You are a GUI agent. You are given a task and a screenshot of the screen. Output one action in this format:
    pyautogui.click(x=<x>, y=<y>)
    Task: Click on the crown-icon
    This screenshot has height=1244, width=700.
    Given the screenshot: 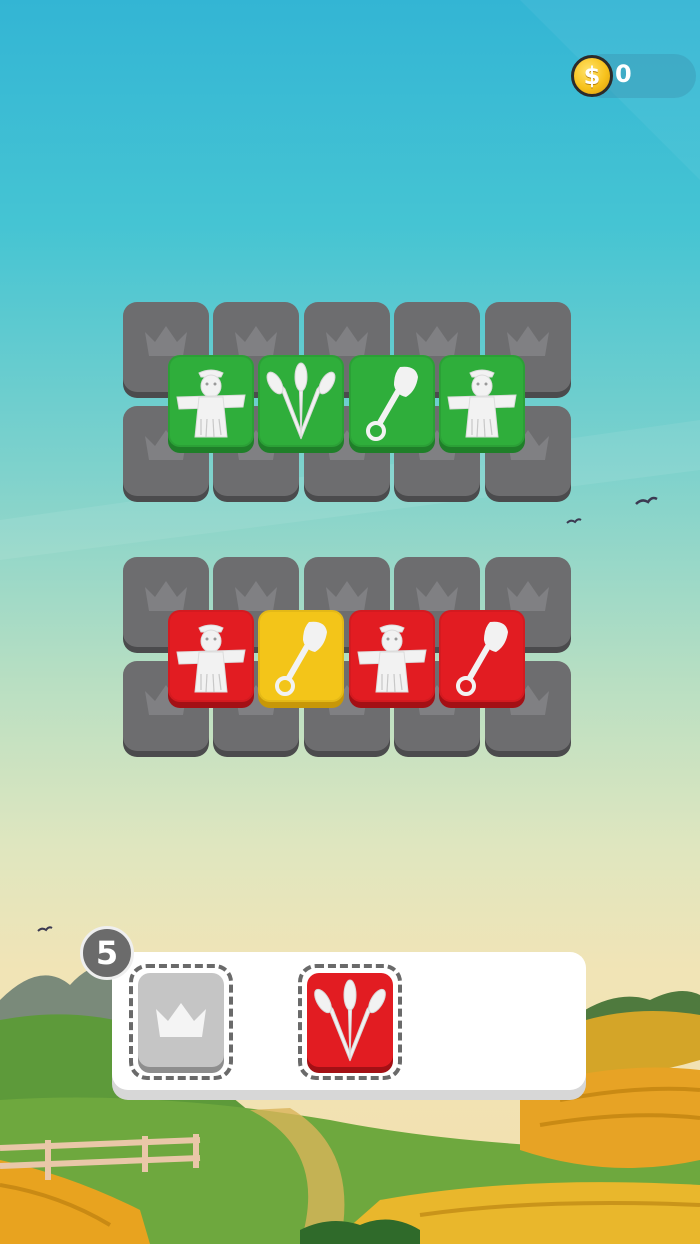 What is the action you would take?
    pyautogui.click(x=181, y=1020)
    